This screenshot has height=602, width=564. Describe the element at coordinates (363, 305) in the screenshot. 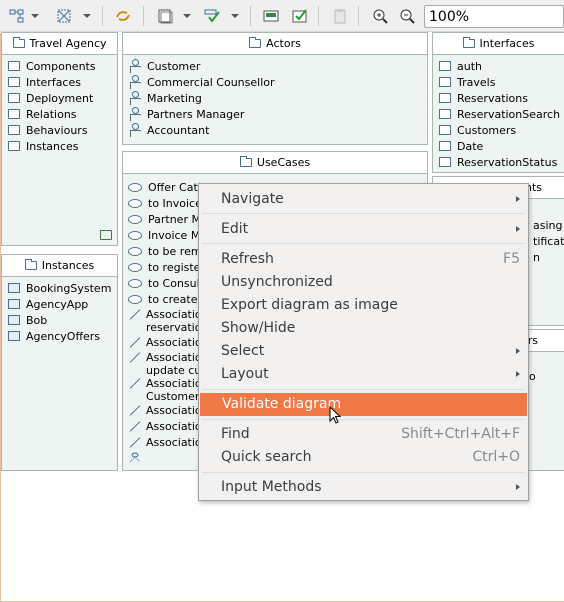

I see `menu-item-export-image: Export diagram as image` at that location.